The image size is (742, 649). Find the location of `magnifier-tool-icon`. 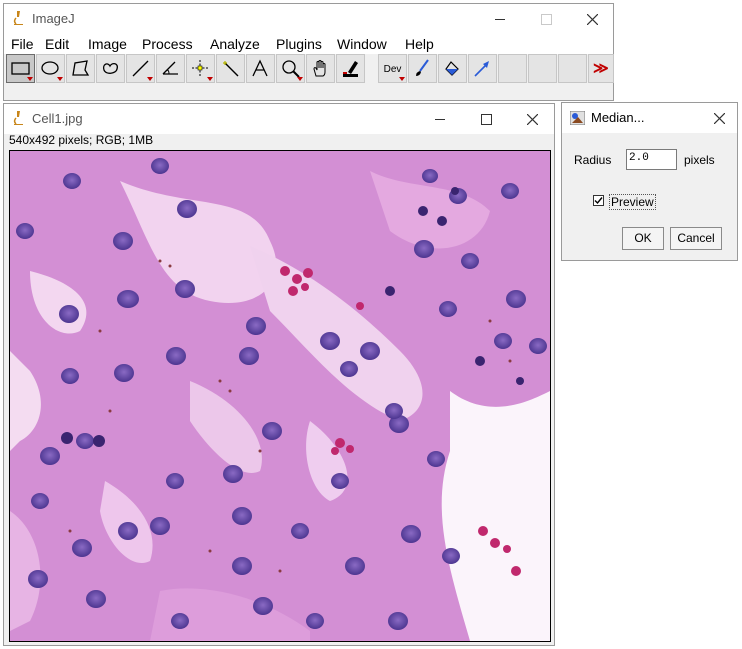

magnifier-tool-icon is located at coordinates (291, 69).